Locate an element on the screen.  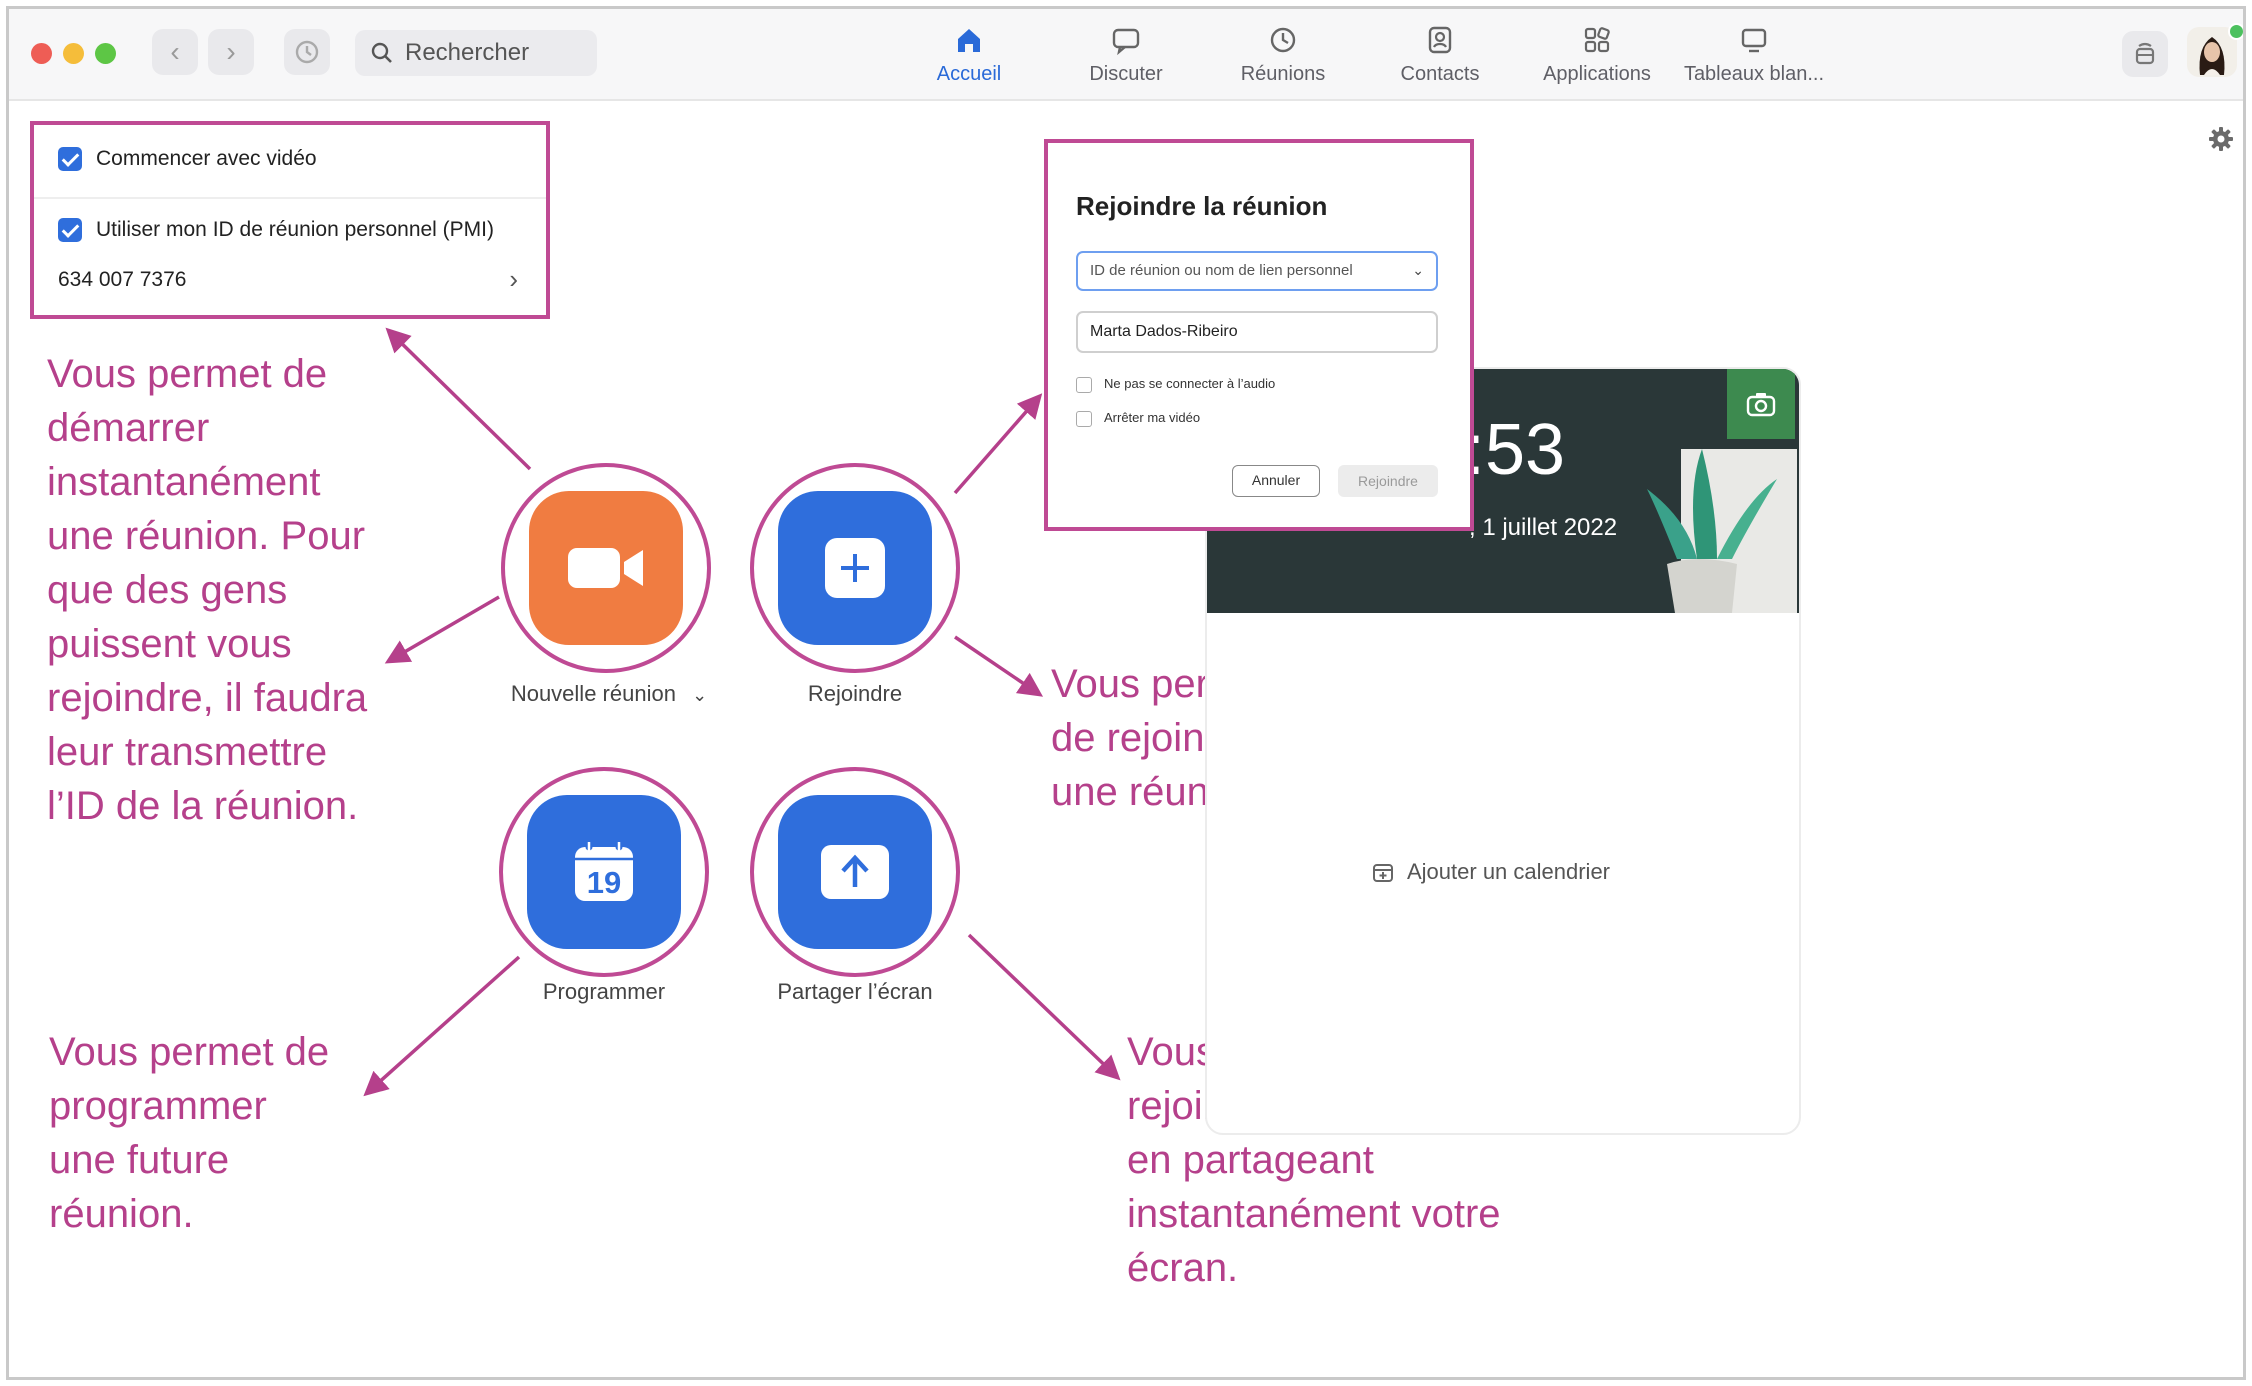
annotation-line: rejoindre, il faudra is located at coordinates (207, 698).